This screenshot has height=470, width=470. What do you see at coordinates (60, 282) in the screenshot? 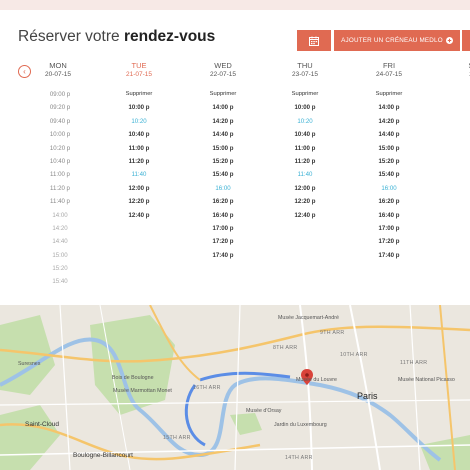
I see `time-label: 15:40` at bounding box center [60, 282].